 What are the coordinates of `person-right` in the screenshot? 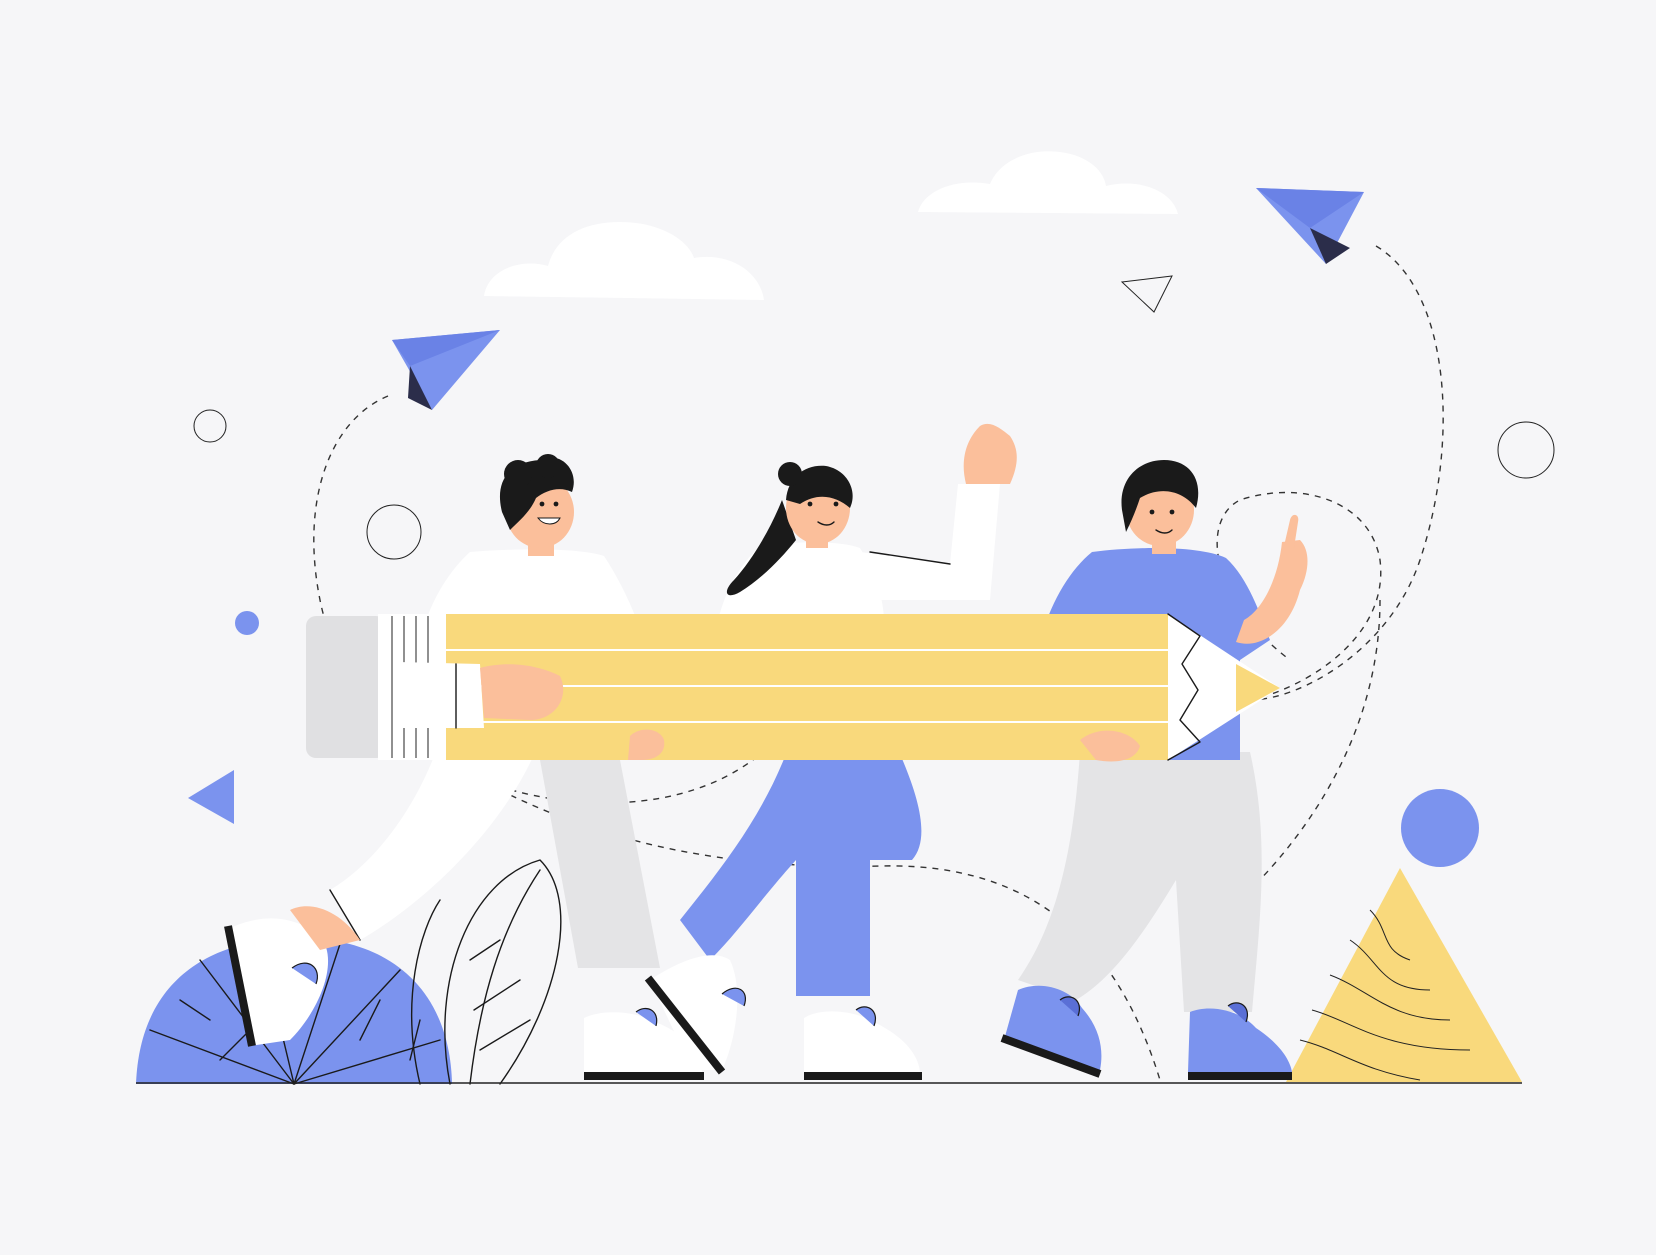 It's located at (1154, 770).